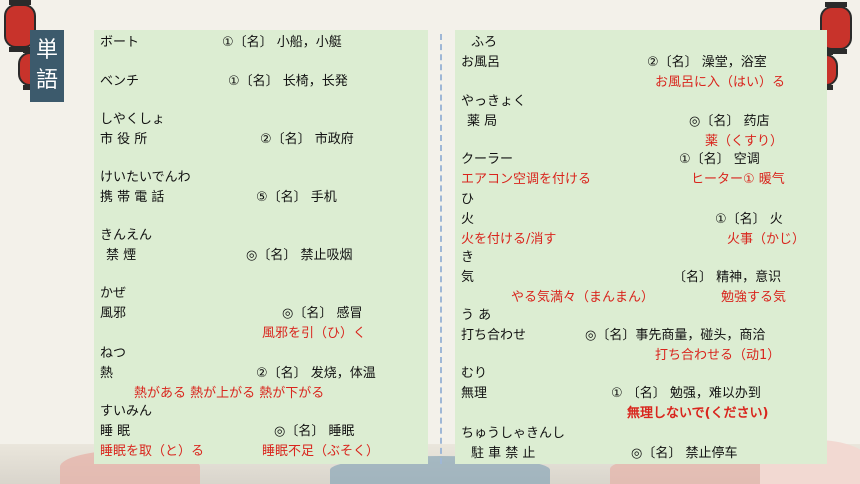  I want to click on vocab-word: クーラー, so click(487, 159).